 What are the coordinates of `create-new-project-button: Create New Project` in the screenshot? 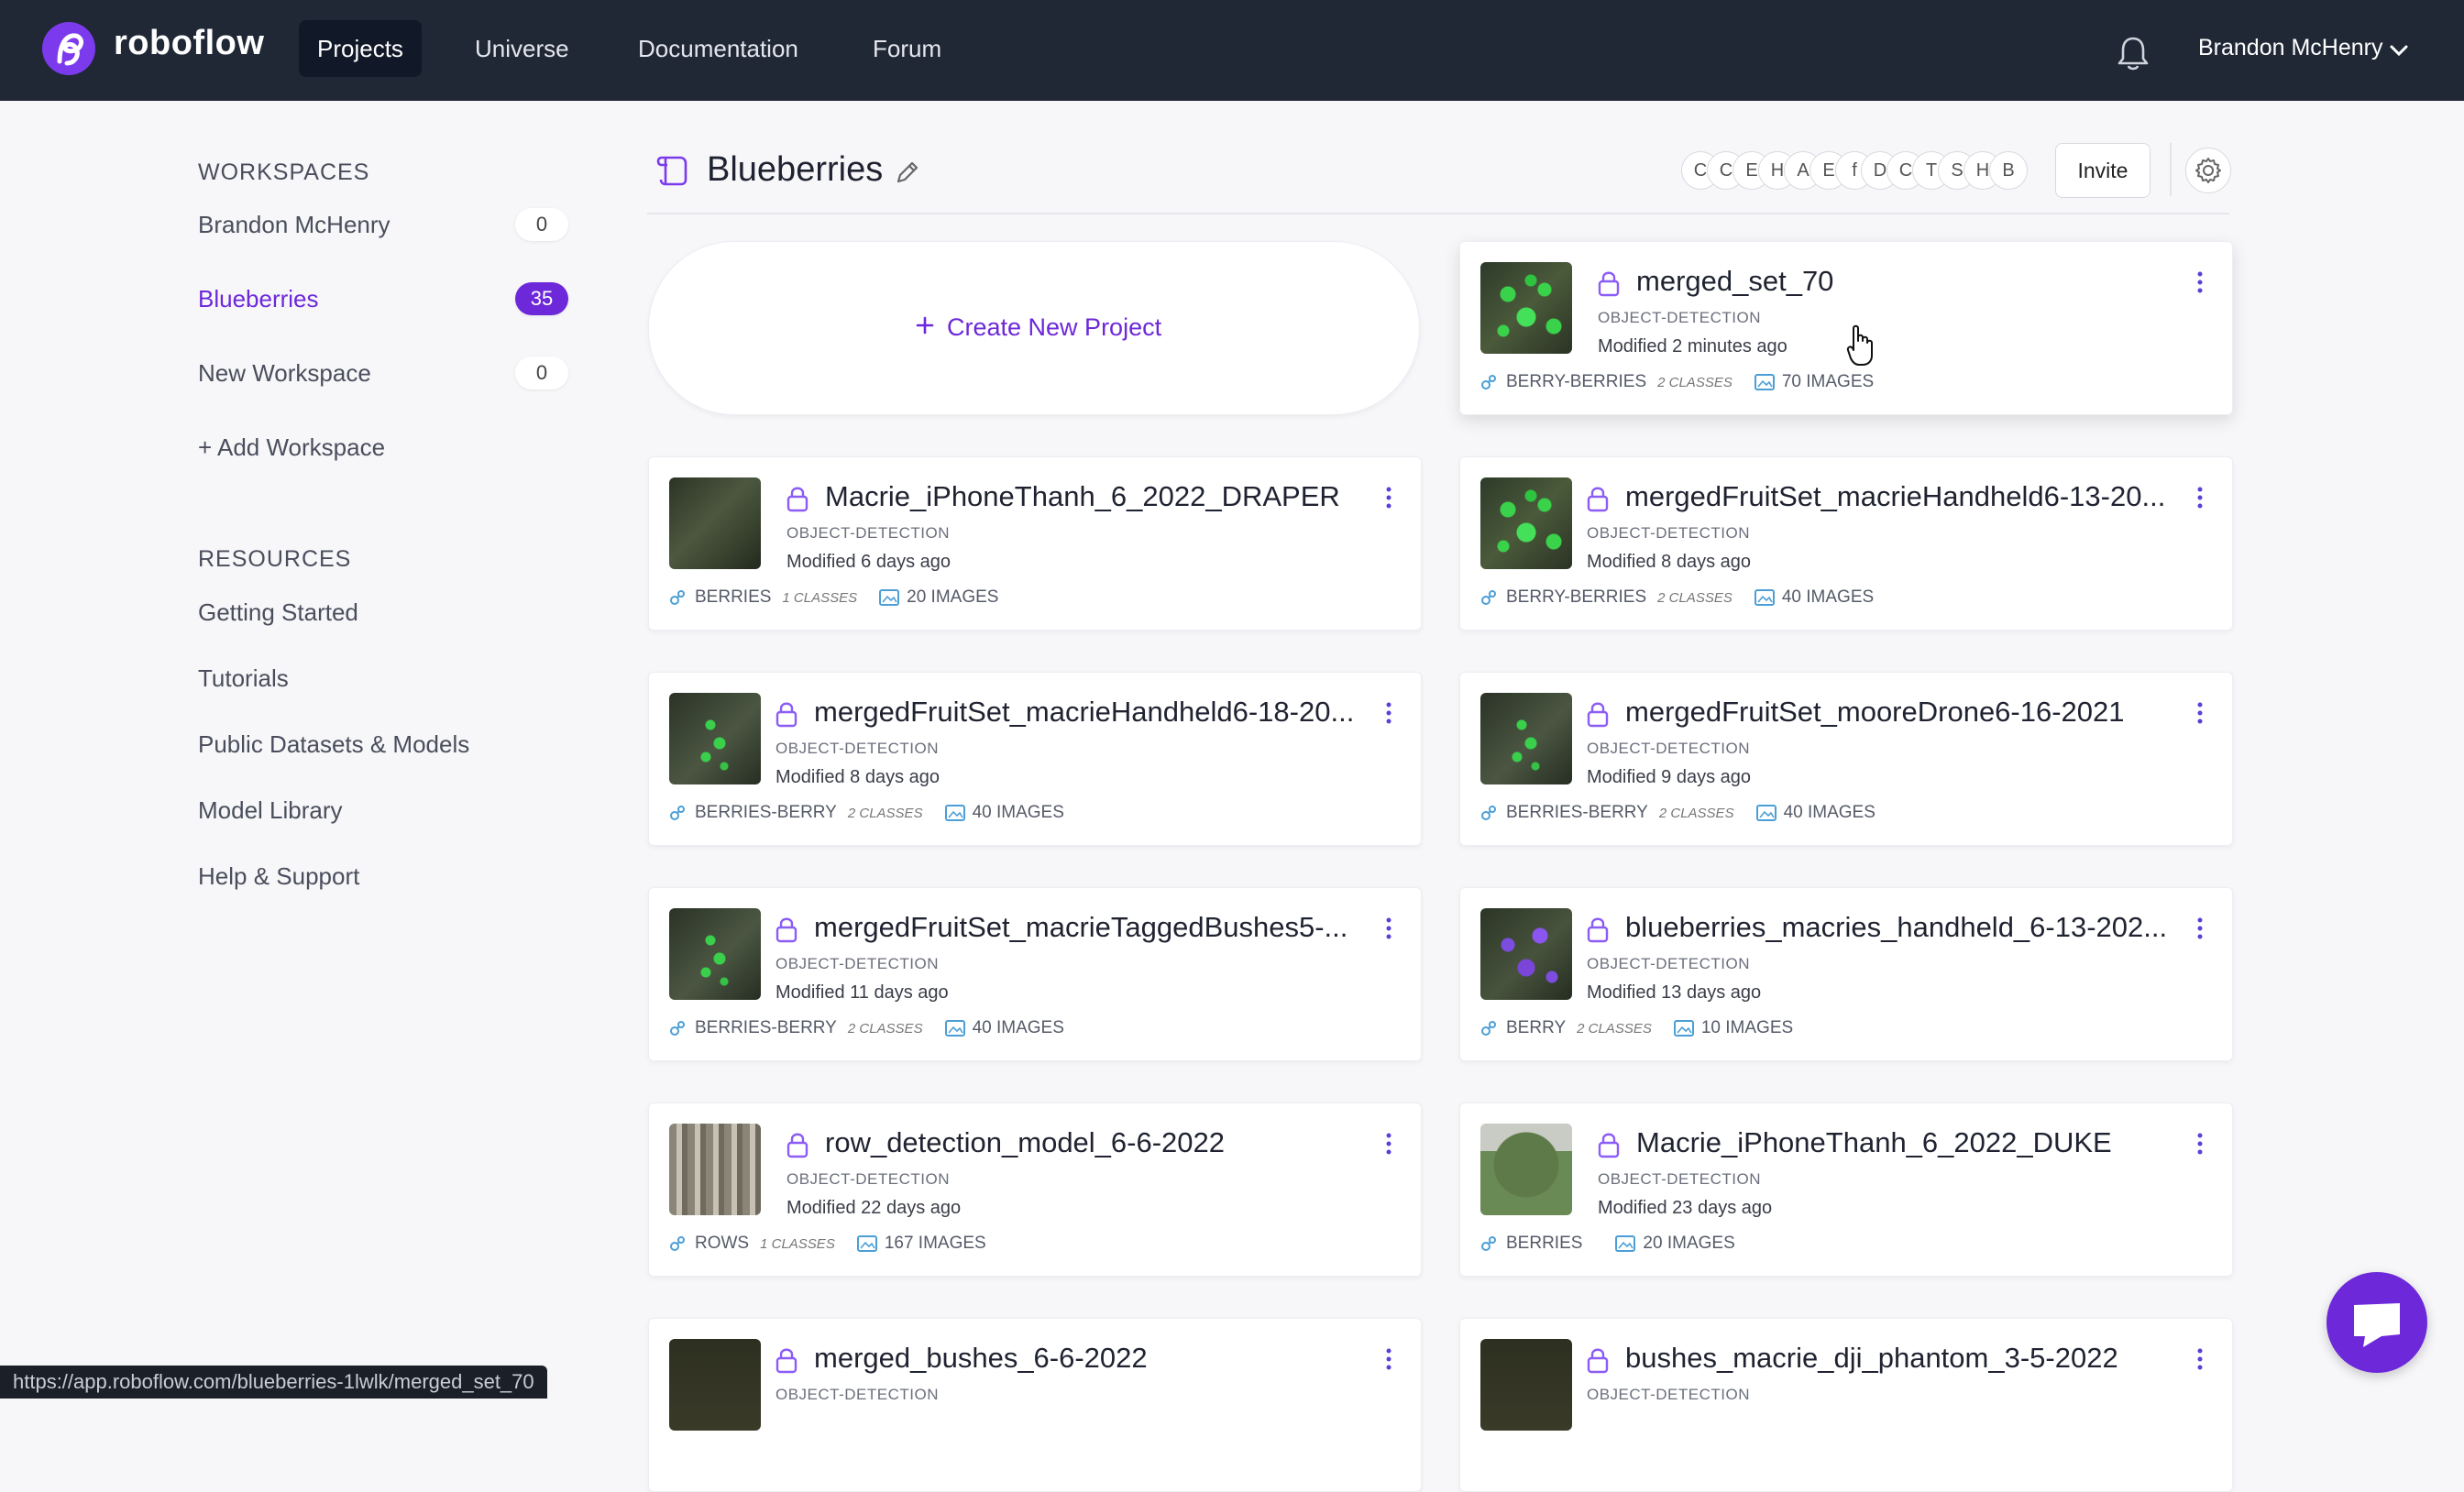 It's located at (1034, 328).